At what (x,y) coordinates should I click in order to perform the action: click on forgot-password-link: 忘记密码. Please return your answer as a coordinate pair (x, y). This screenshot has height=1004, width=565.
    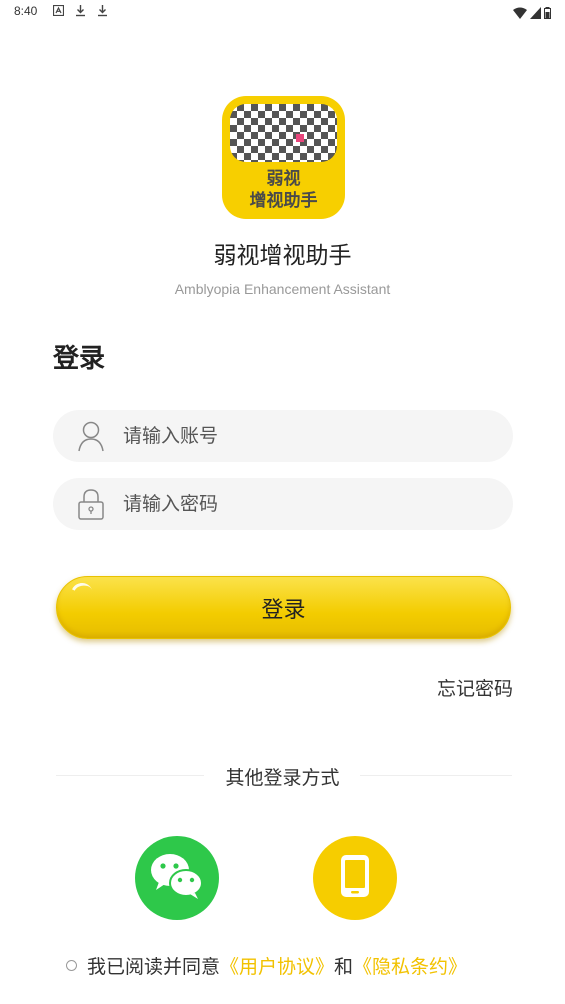
    Looking at the image, I should click on (475, 687).